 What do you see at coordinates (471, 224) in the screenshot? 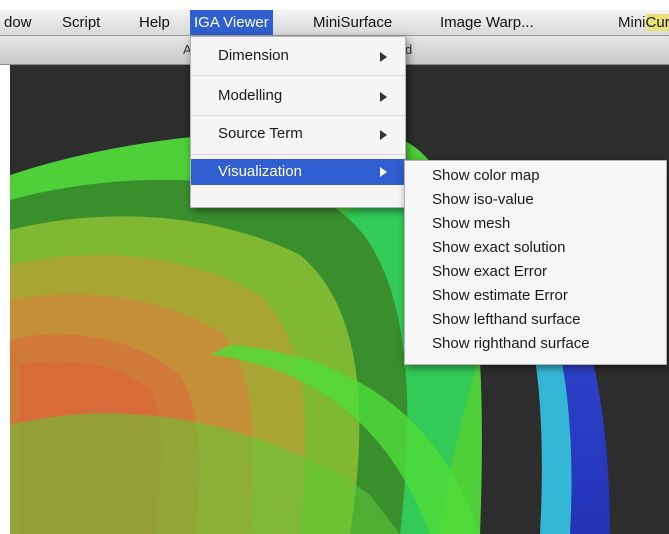
I see `submenu-show-mesh: Show mesh` at bounding box center [471, 224].